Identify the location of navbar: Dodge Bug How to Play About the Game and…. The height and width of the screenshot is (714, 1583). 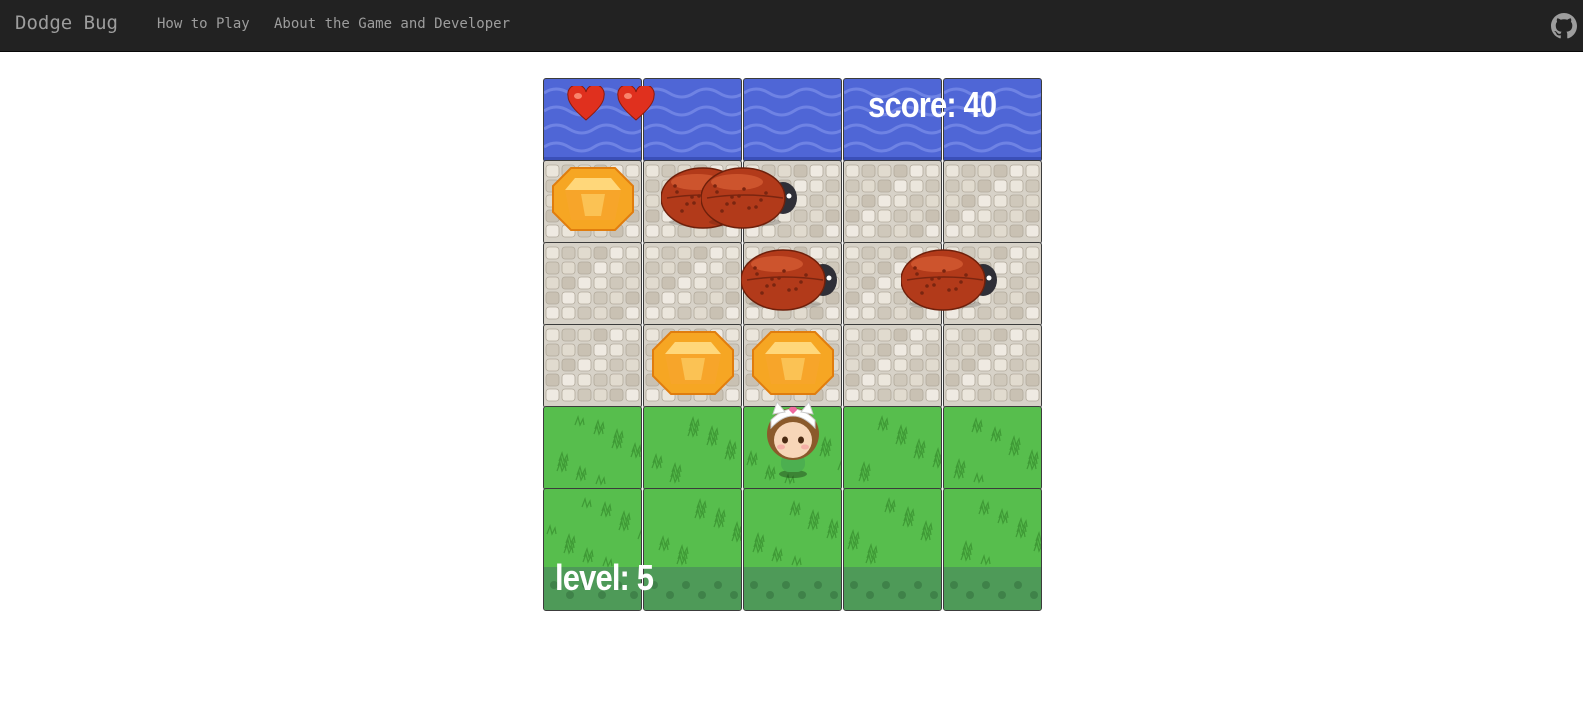
(791, 26).